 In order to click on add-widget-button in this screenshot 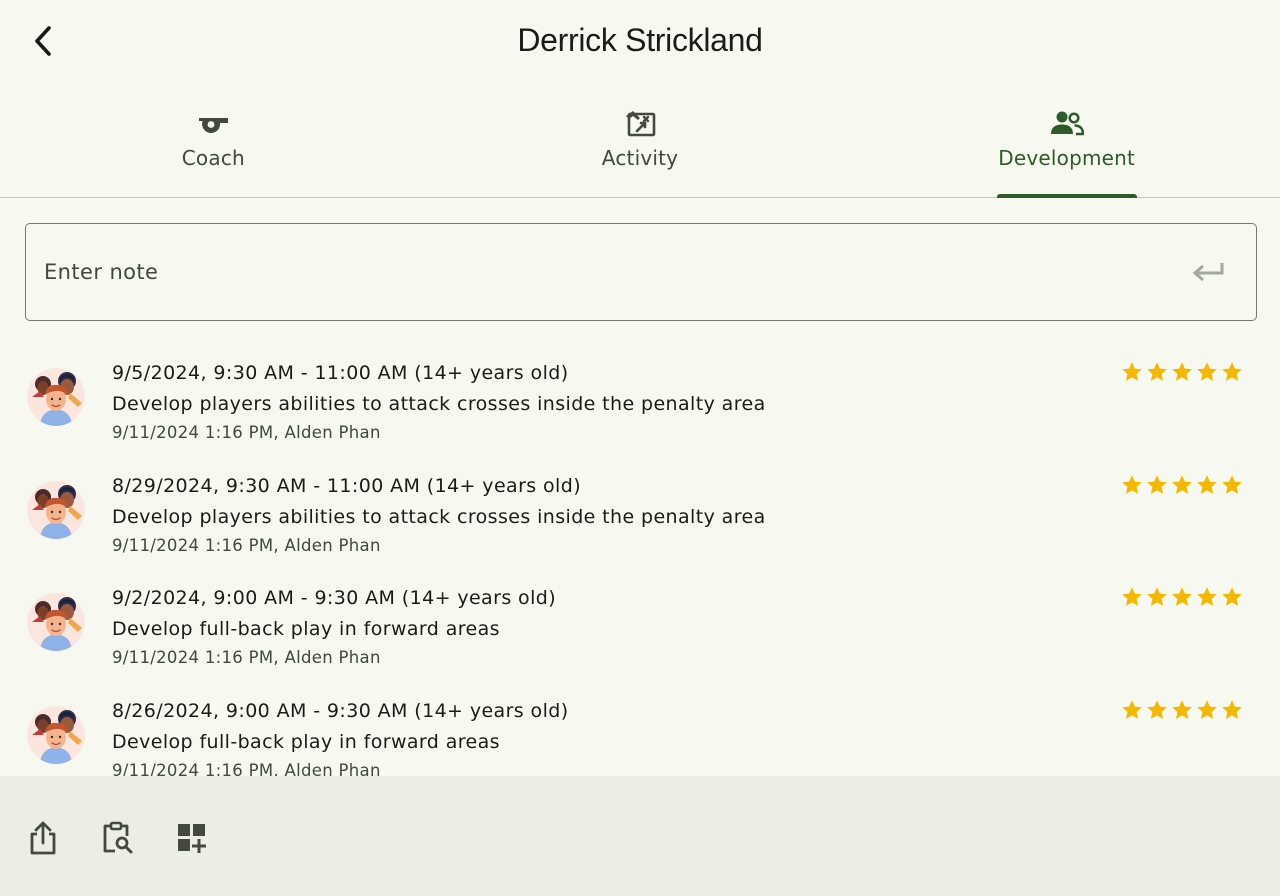, I will do `click(192, 838)`.